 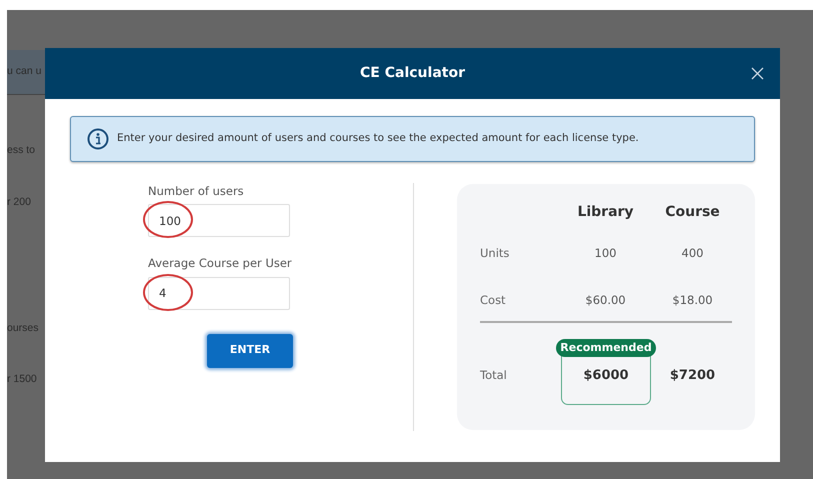 What do you see at coordinates (757, 73) in the screenshot?
I see `close-icon` at bounding box center [757, 73].